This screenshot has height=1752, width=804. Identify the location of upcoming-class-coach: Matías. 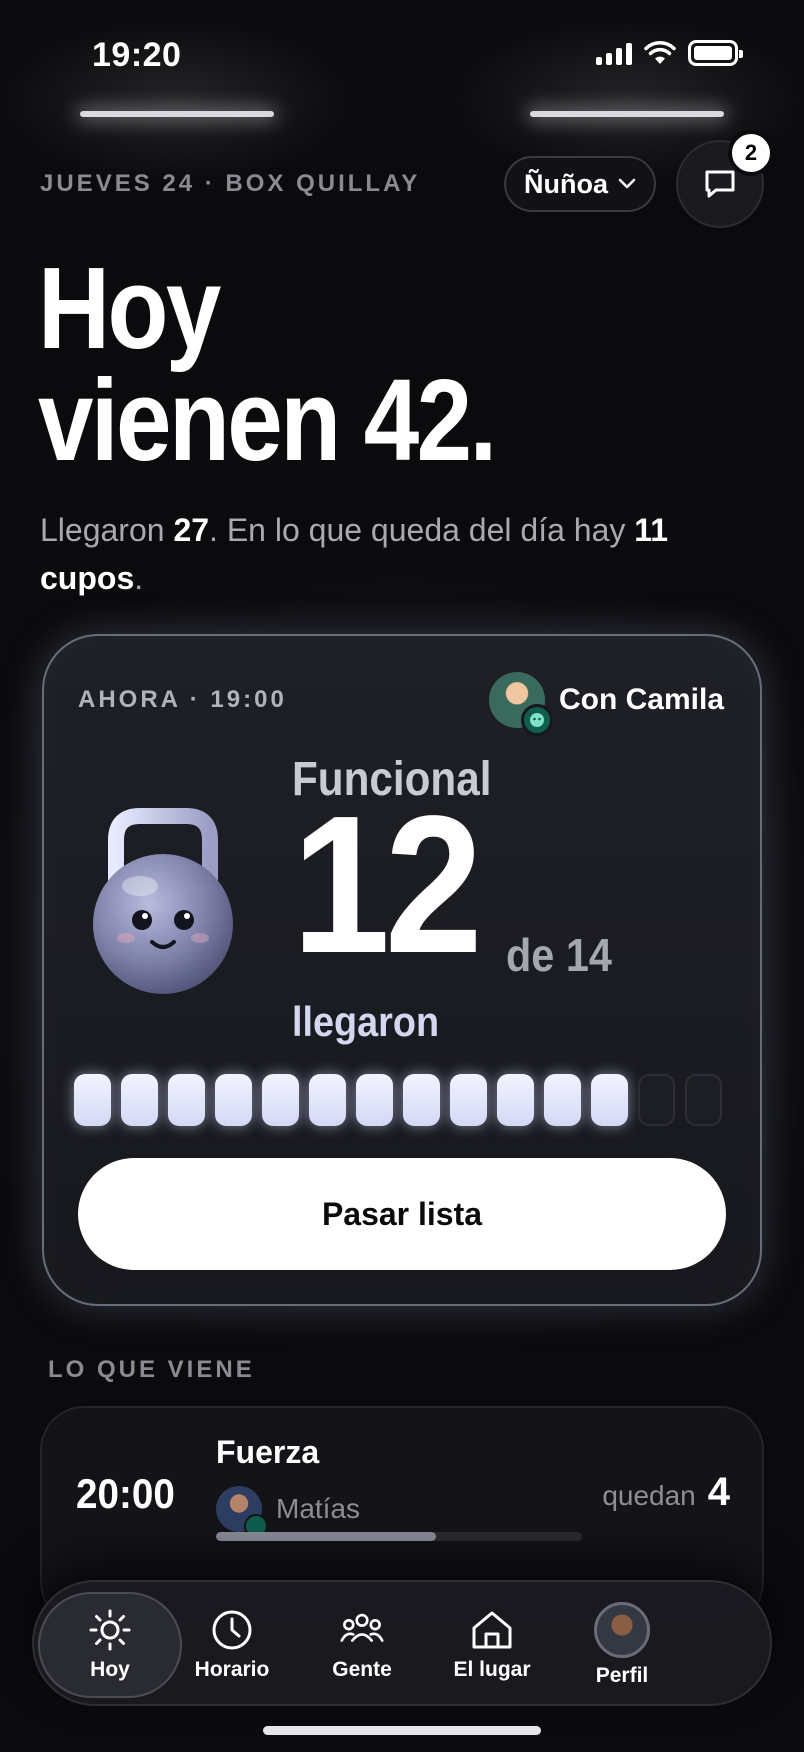
(288, 1512).